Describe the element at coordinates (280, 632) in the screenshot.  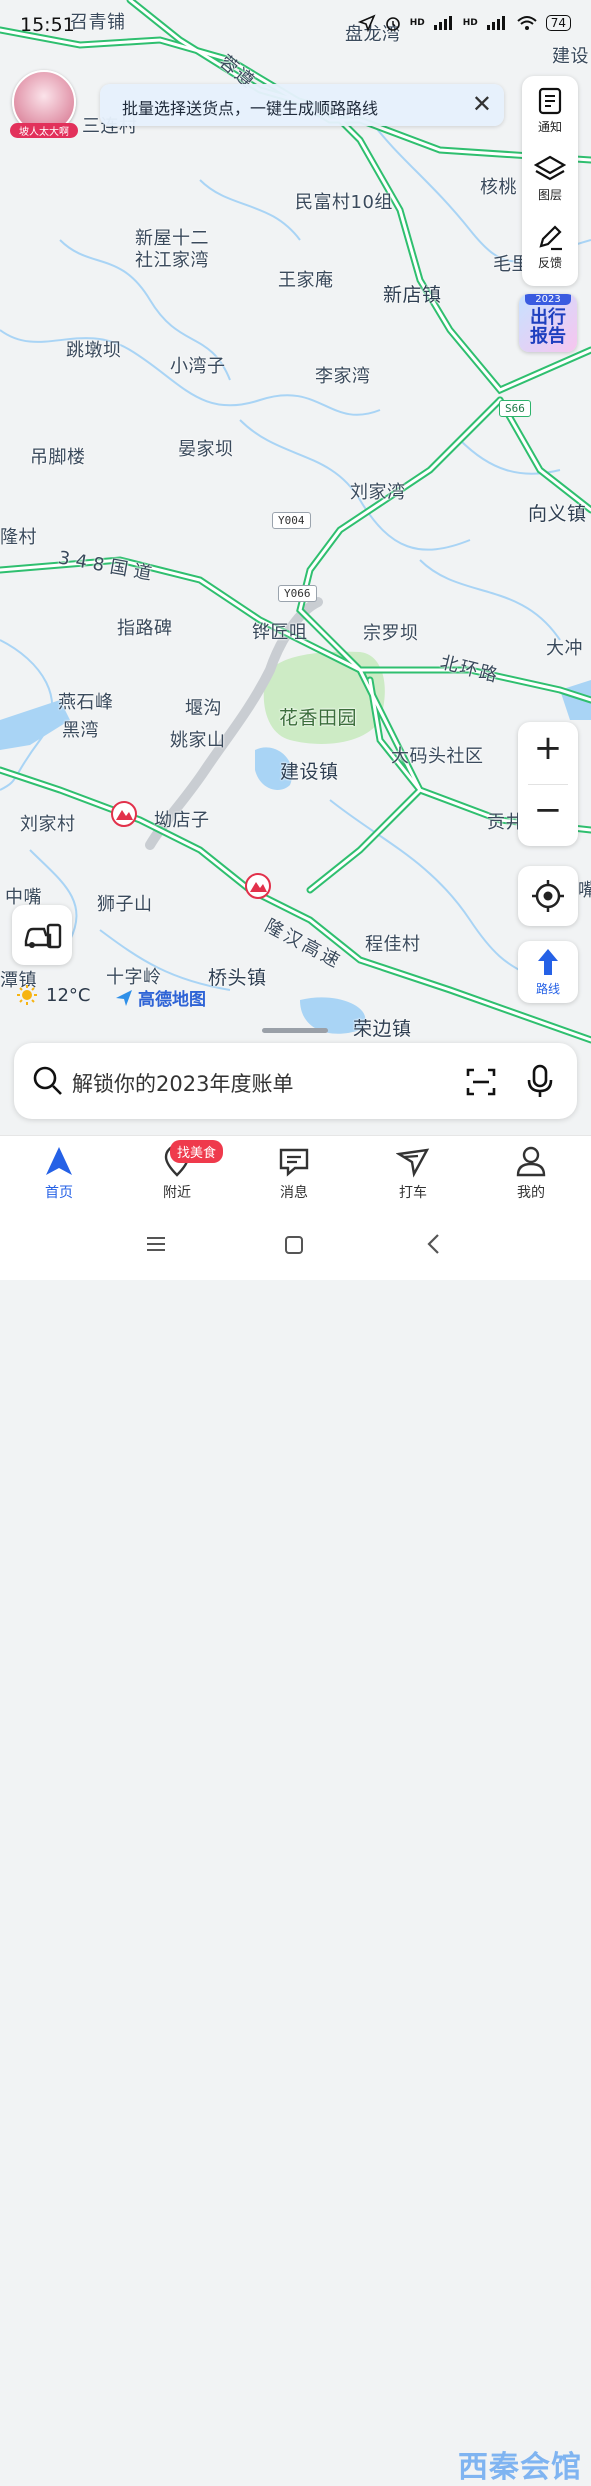
I see `map-label: 铧匠咀` at that location.